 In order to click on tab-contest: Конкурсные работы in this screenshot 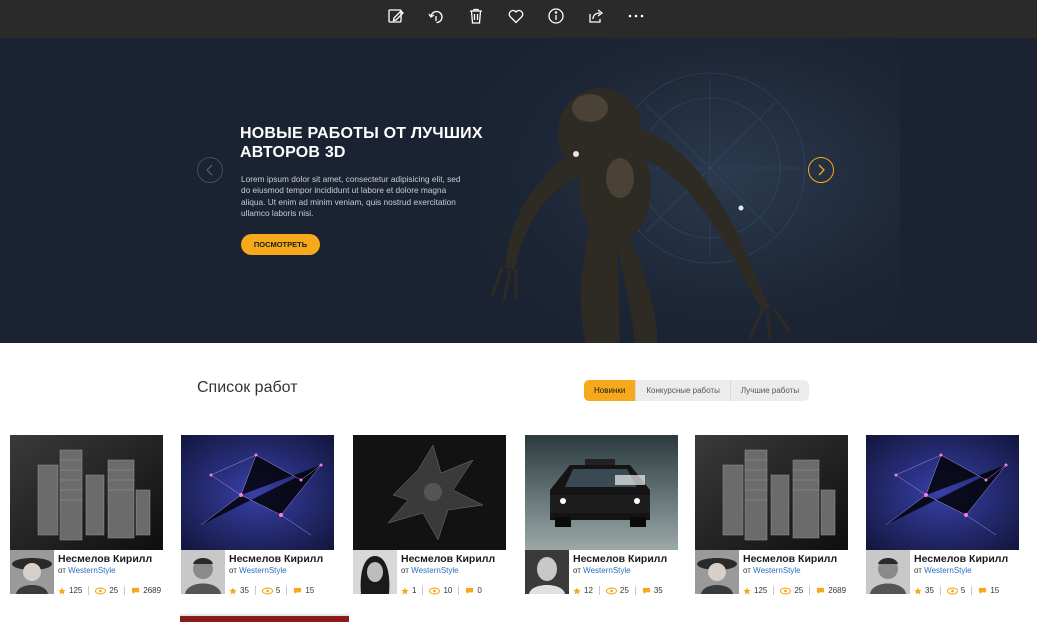, I will do `click(683, 390)`.